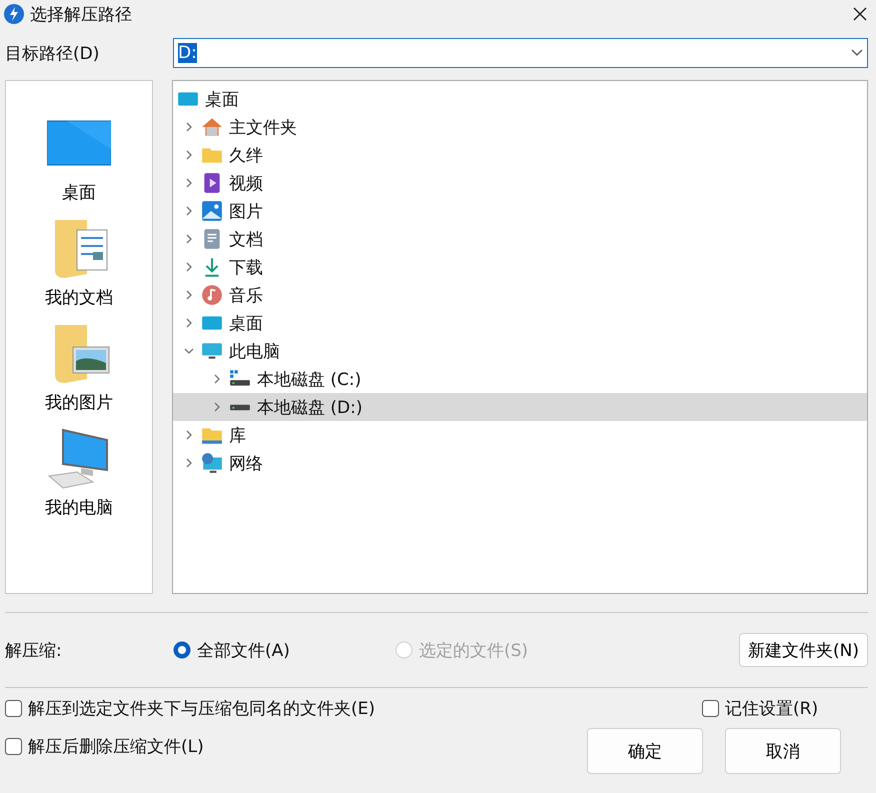  Describe the element at coordinates (81, 15) in the screenshot. I see `window-title: 选择解压路径` at that location.